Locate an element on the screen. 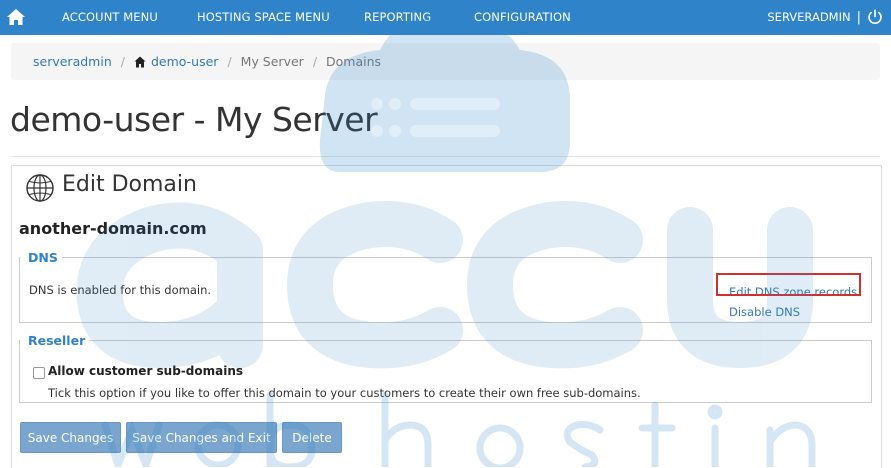  domain-name: another-domain.com is located at coordinates (113, 228).